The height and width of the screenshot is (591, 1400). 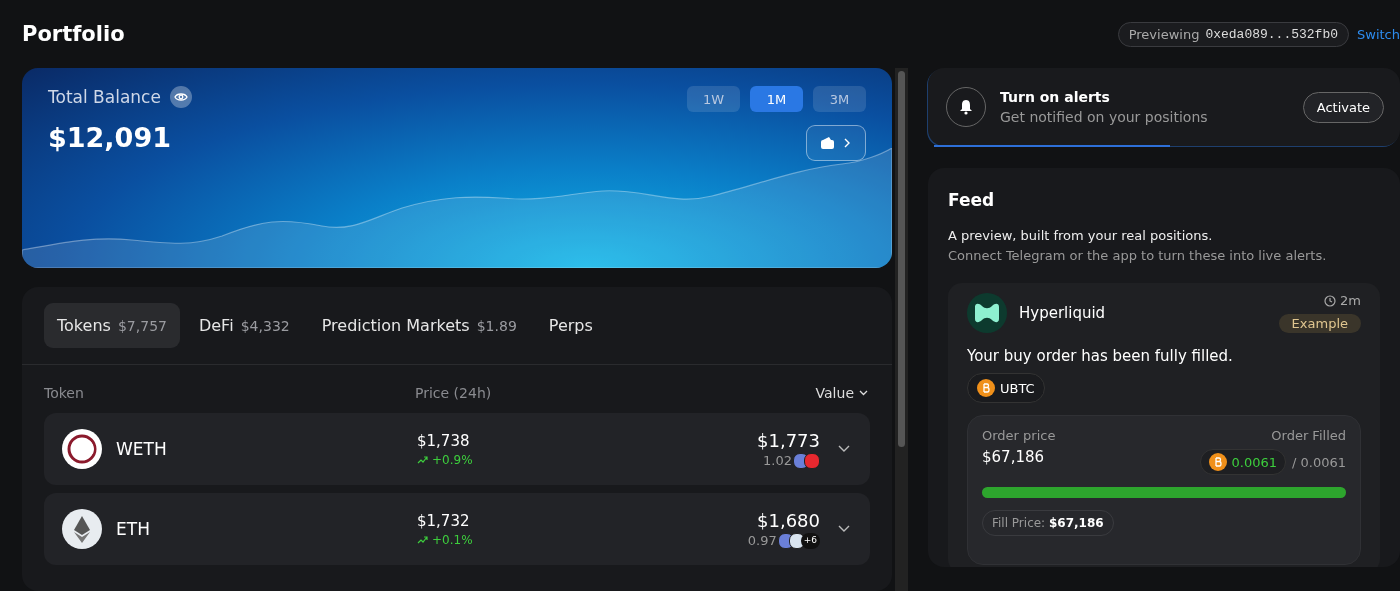 I want to click on price-change: +0.9%, so click(x=587, y=459).